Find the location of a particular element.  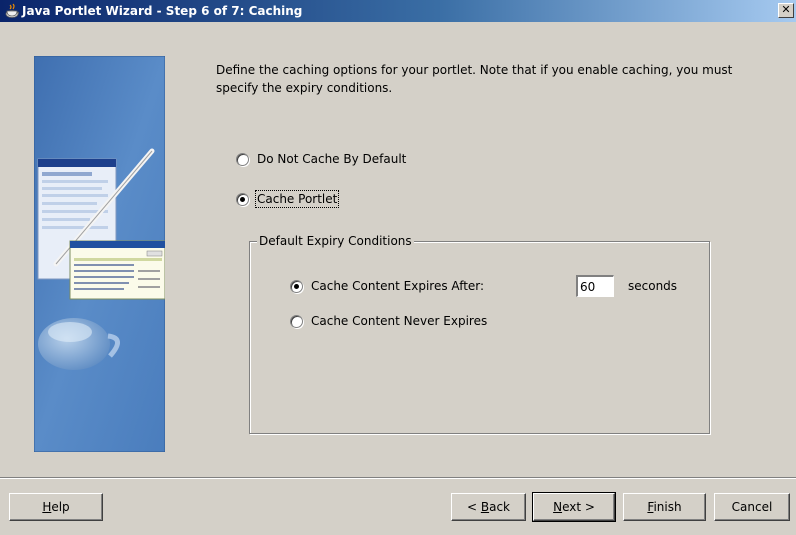

button-bar-separator is located at coordinates (398, 478).